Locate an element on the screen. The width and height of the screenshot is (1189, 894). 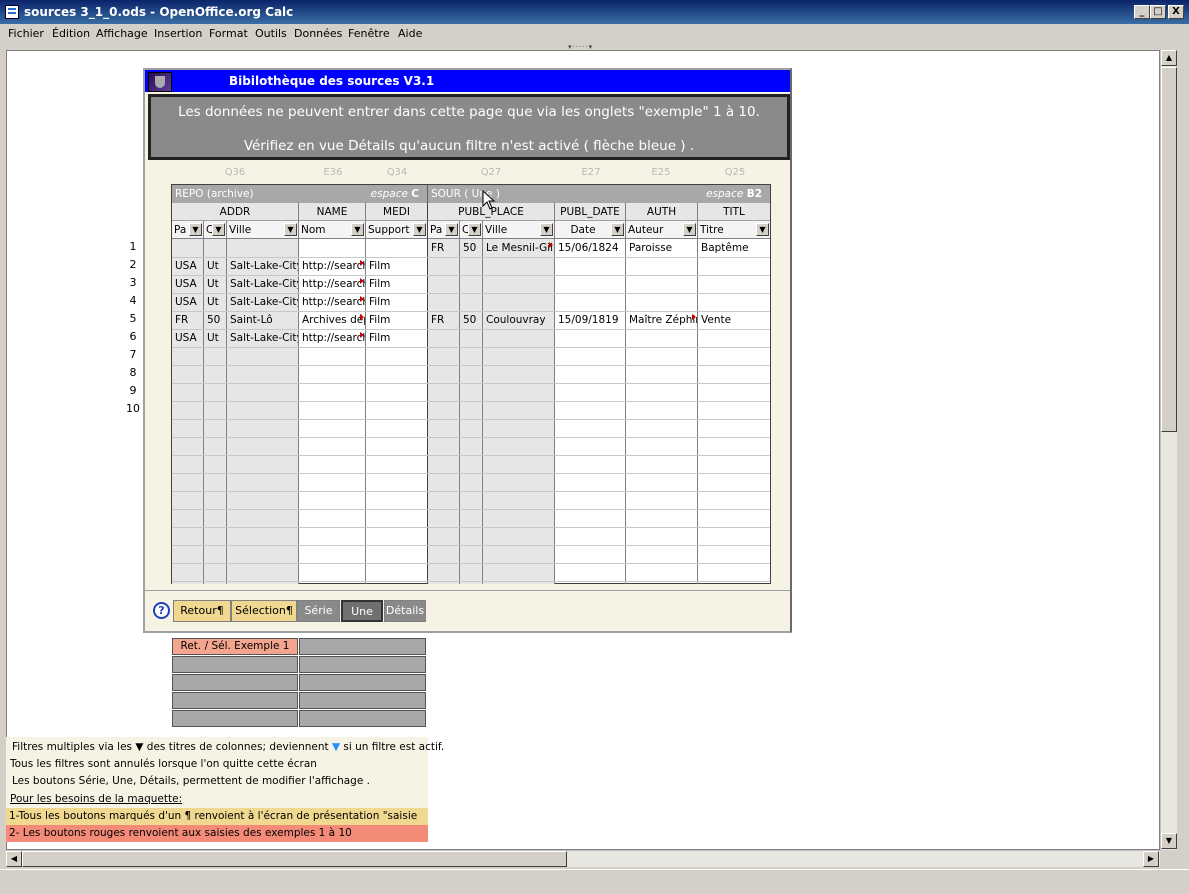
filter-sour-ville: Ville ▼ is located at coordinates (519, 230).